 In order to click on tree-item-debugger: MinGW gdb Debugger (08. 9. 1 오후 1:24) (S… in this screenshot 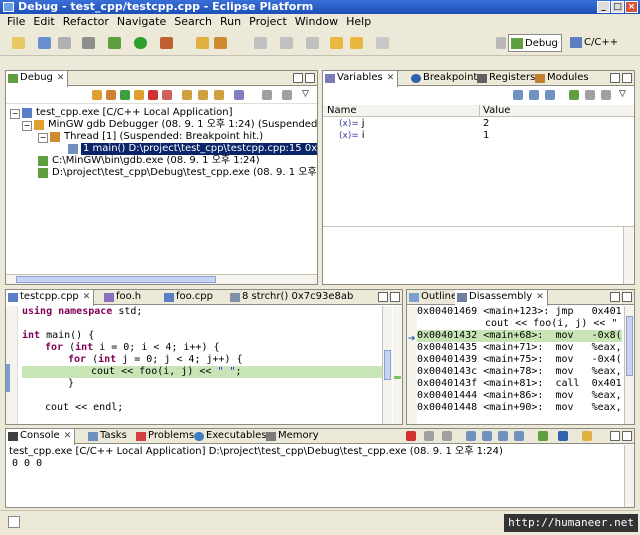, I will do `click(182, 125)`.